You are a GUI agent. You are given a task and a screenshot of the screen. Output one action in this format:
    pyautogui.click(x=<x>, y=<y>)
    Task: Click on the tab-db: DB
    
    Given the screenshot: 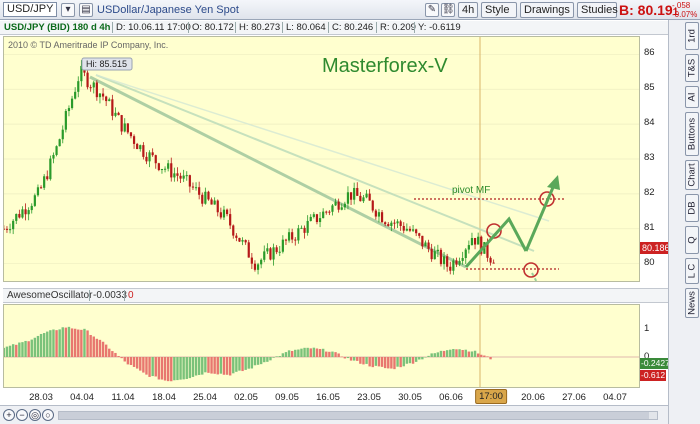 What is the action you would take?
    pyautogui.click(x=692, y=208)
    